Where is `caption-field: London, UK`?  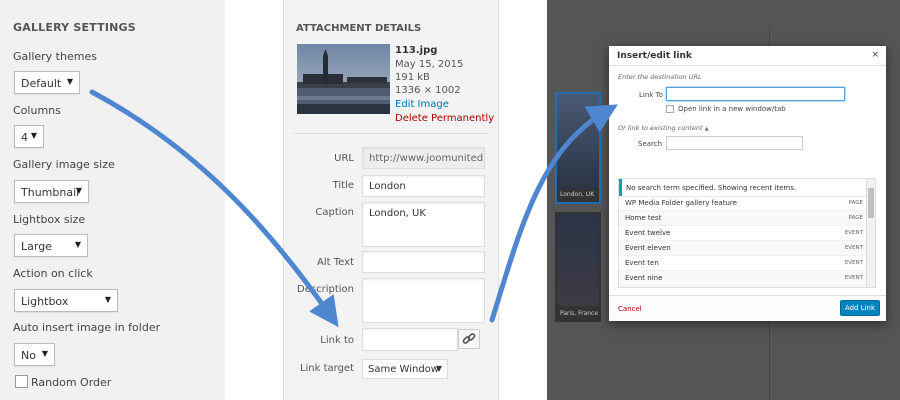
caption-field: London, UK is located at coordinates (423, 224).